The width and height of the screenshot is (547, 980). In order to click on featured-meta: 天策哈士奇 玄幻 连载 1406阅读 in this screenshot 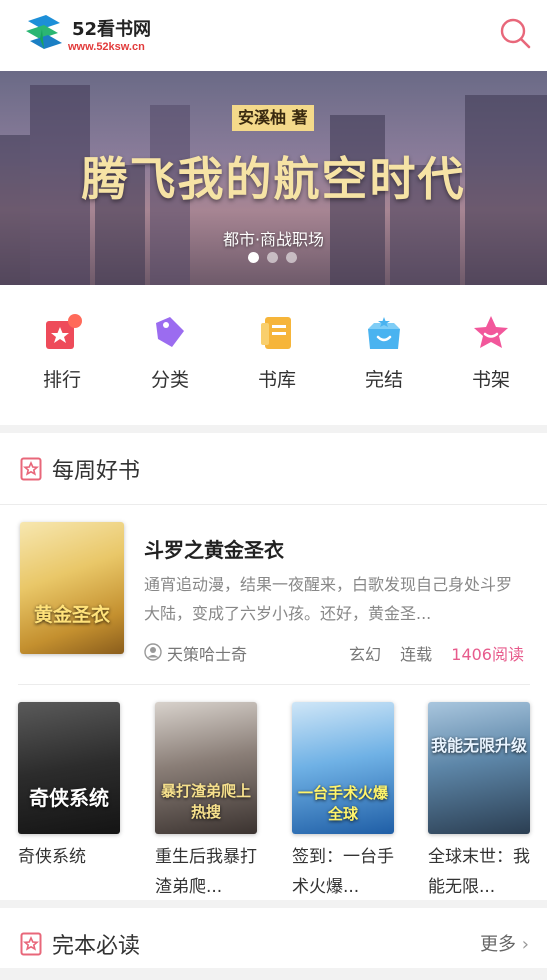, I will do `click(337, 652)`.